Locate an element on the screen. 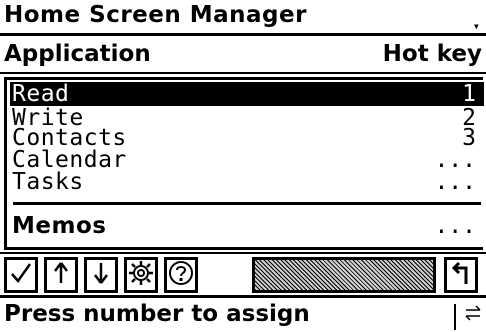 This screenshot has height=332, width=486. back-icon is located at coordinates (461, 275).